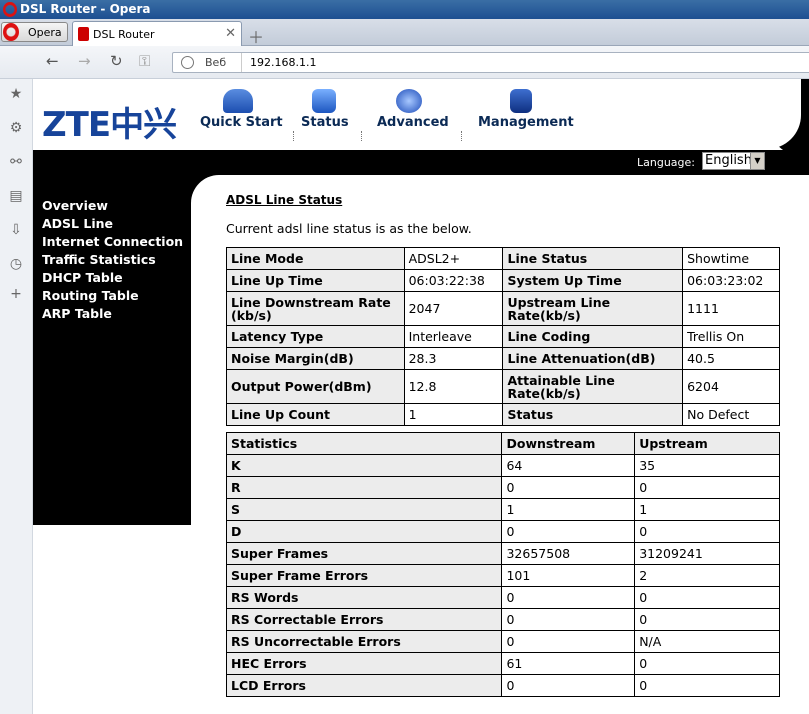  I want to click on nav-advanced: Advanced, so click(413, 109).